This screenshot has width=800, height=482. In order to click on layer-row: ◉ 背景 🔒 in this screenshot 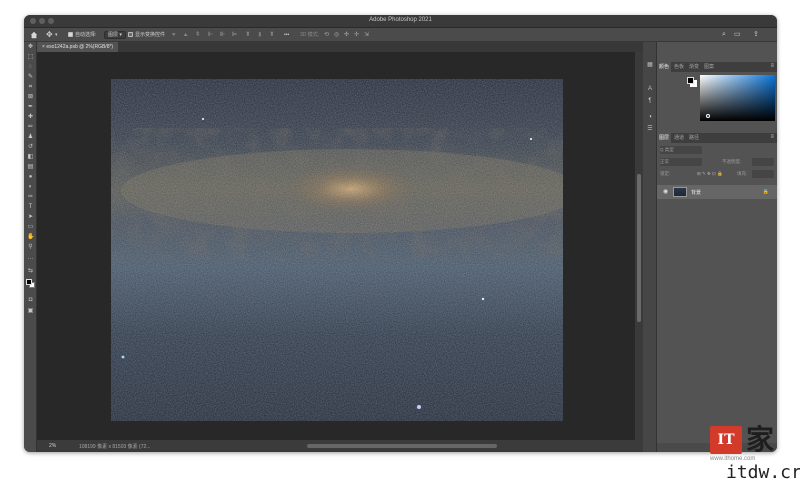, I will do `click(717, 192)`.